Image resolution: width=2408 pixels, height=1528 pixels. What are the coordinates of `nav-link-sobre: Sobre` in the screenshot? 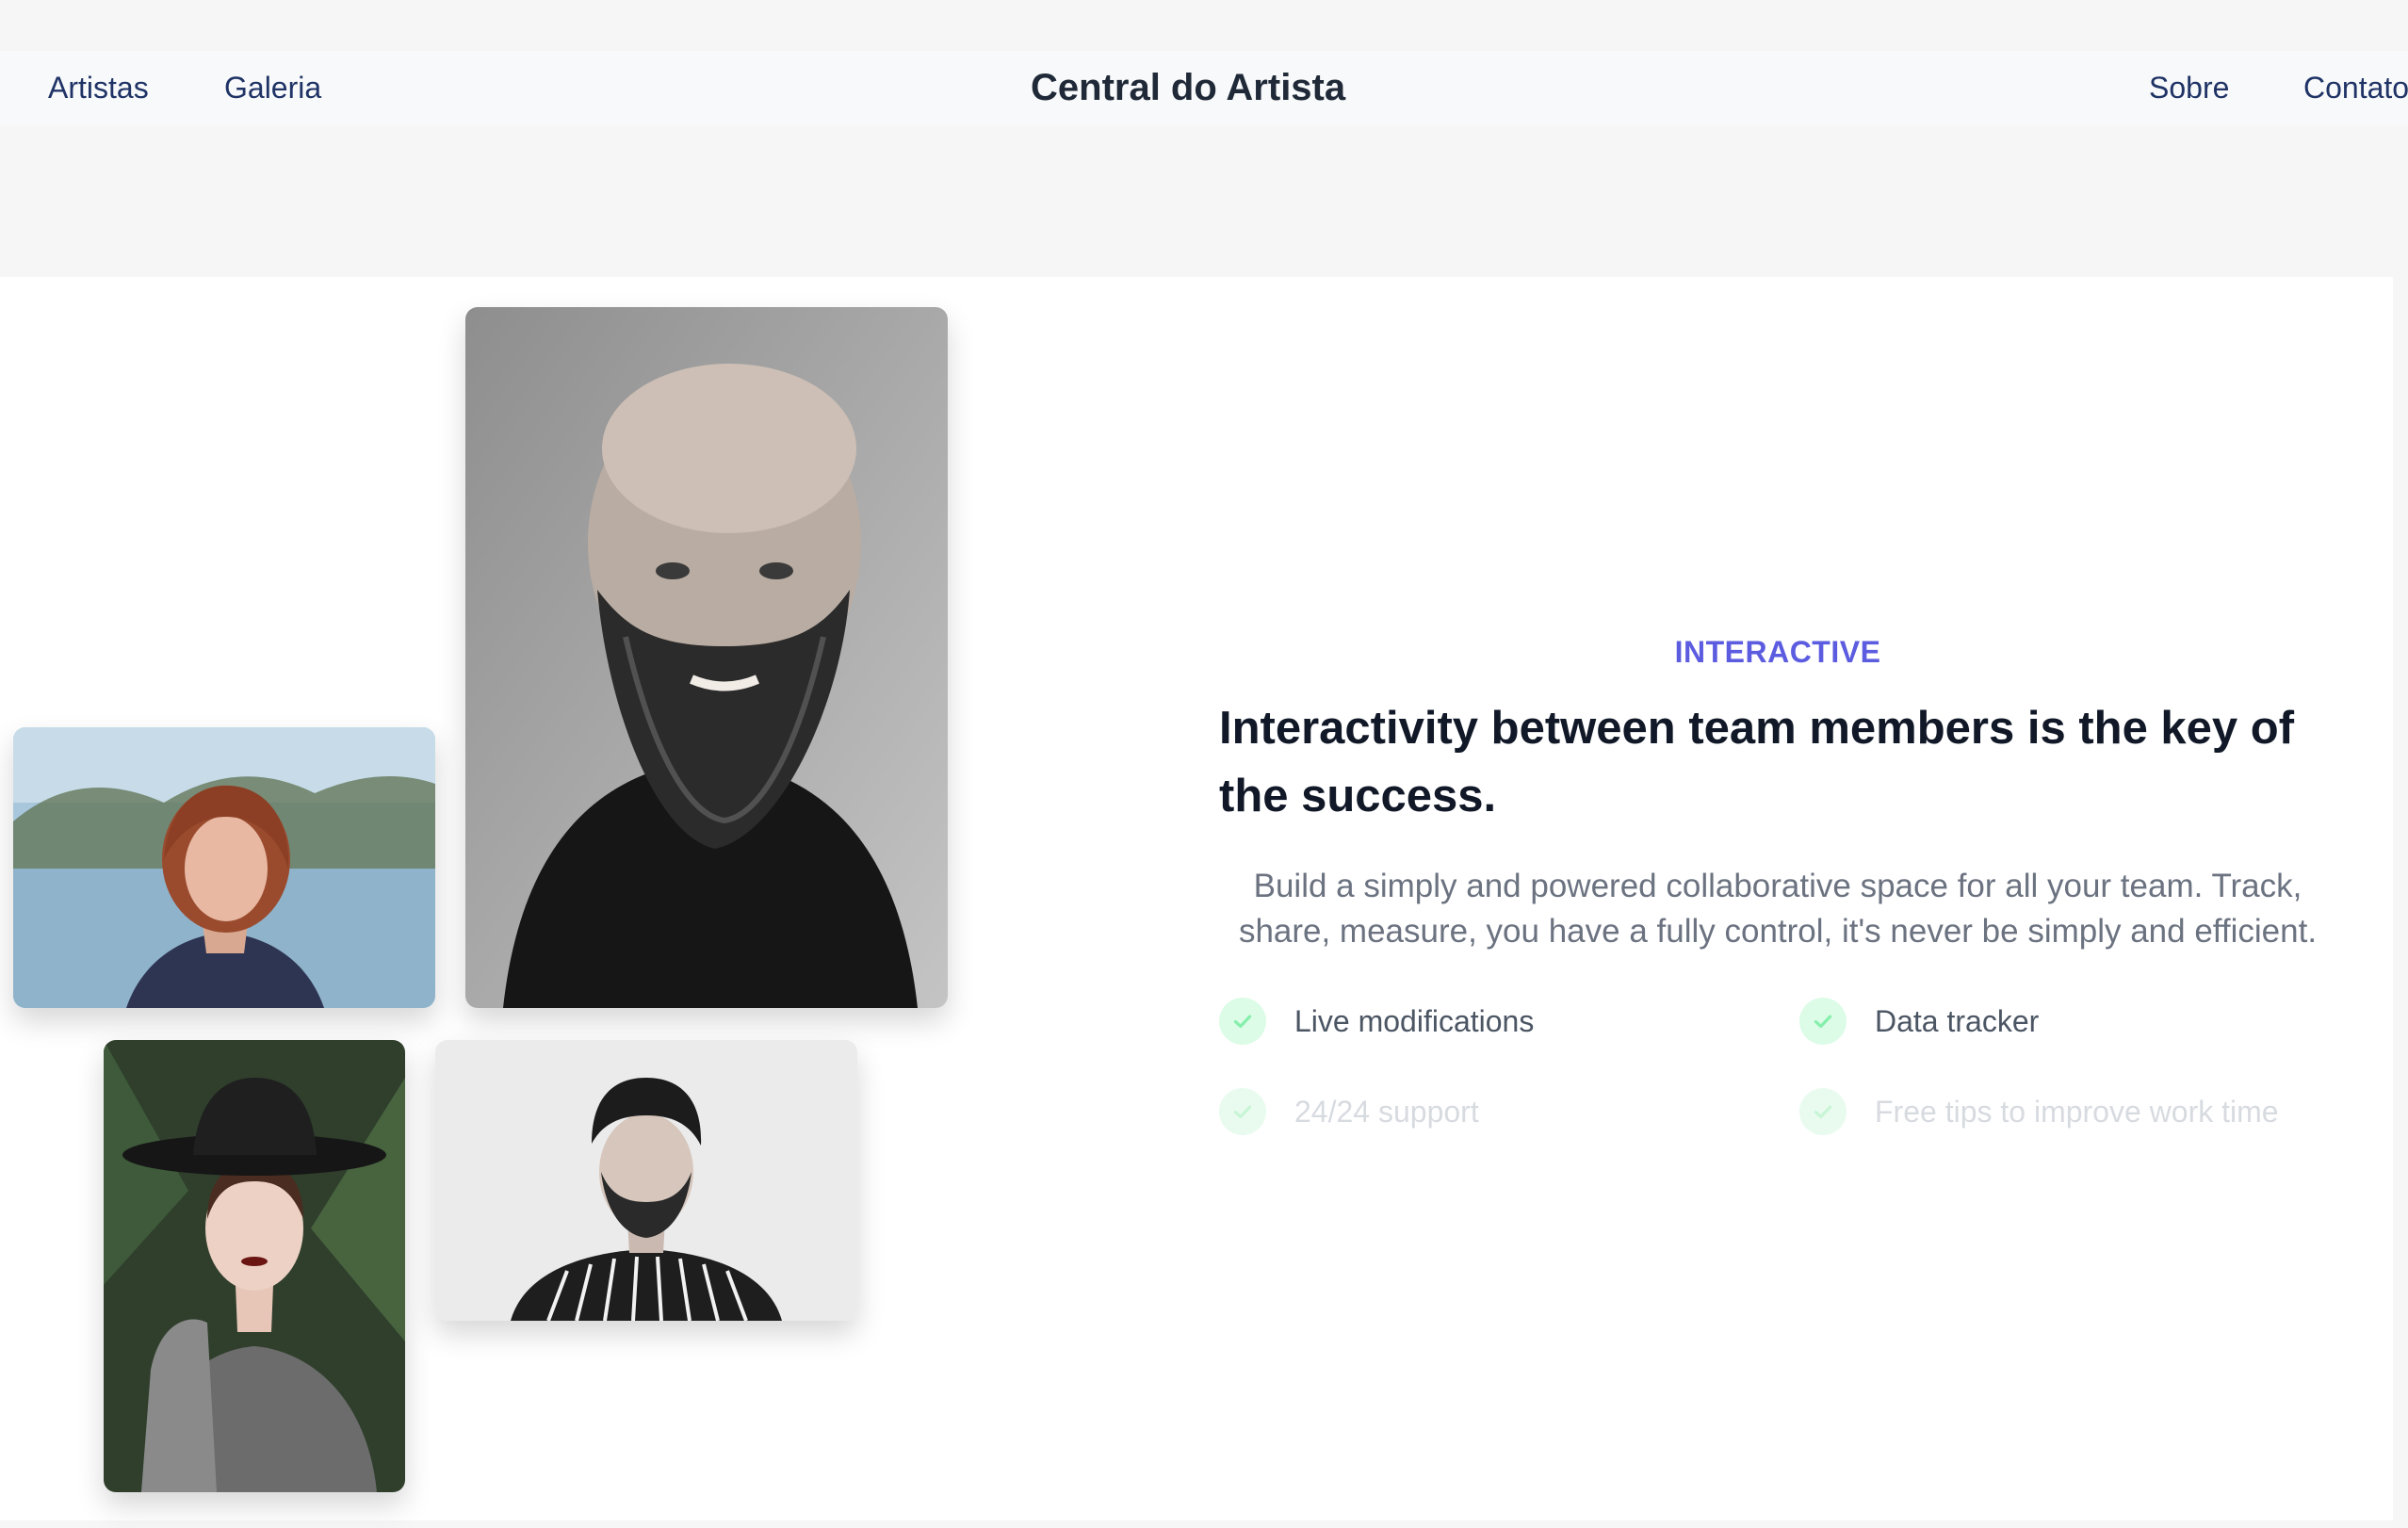 It's located at (2189, 88).